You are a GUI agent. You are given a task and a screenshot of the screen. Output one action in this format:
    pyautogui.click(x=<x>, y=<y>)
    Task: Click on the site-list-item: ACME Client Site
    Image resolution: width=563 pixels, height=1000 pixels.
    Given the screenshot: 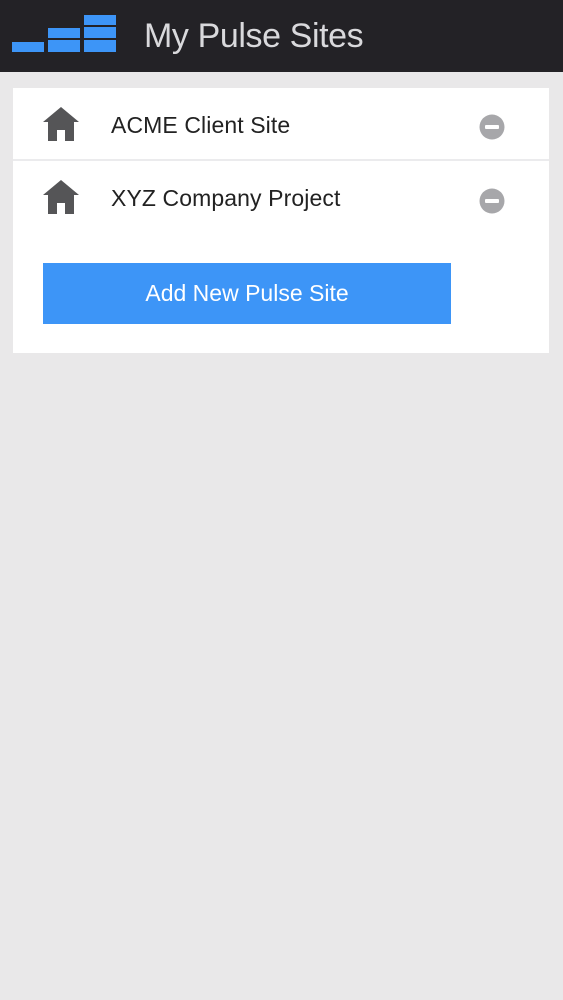 What is the action you would take?
    pyautogui.click(x=281, y=124)
    